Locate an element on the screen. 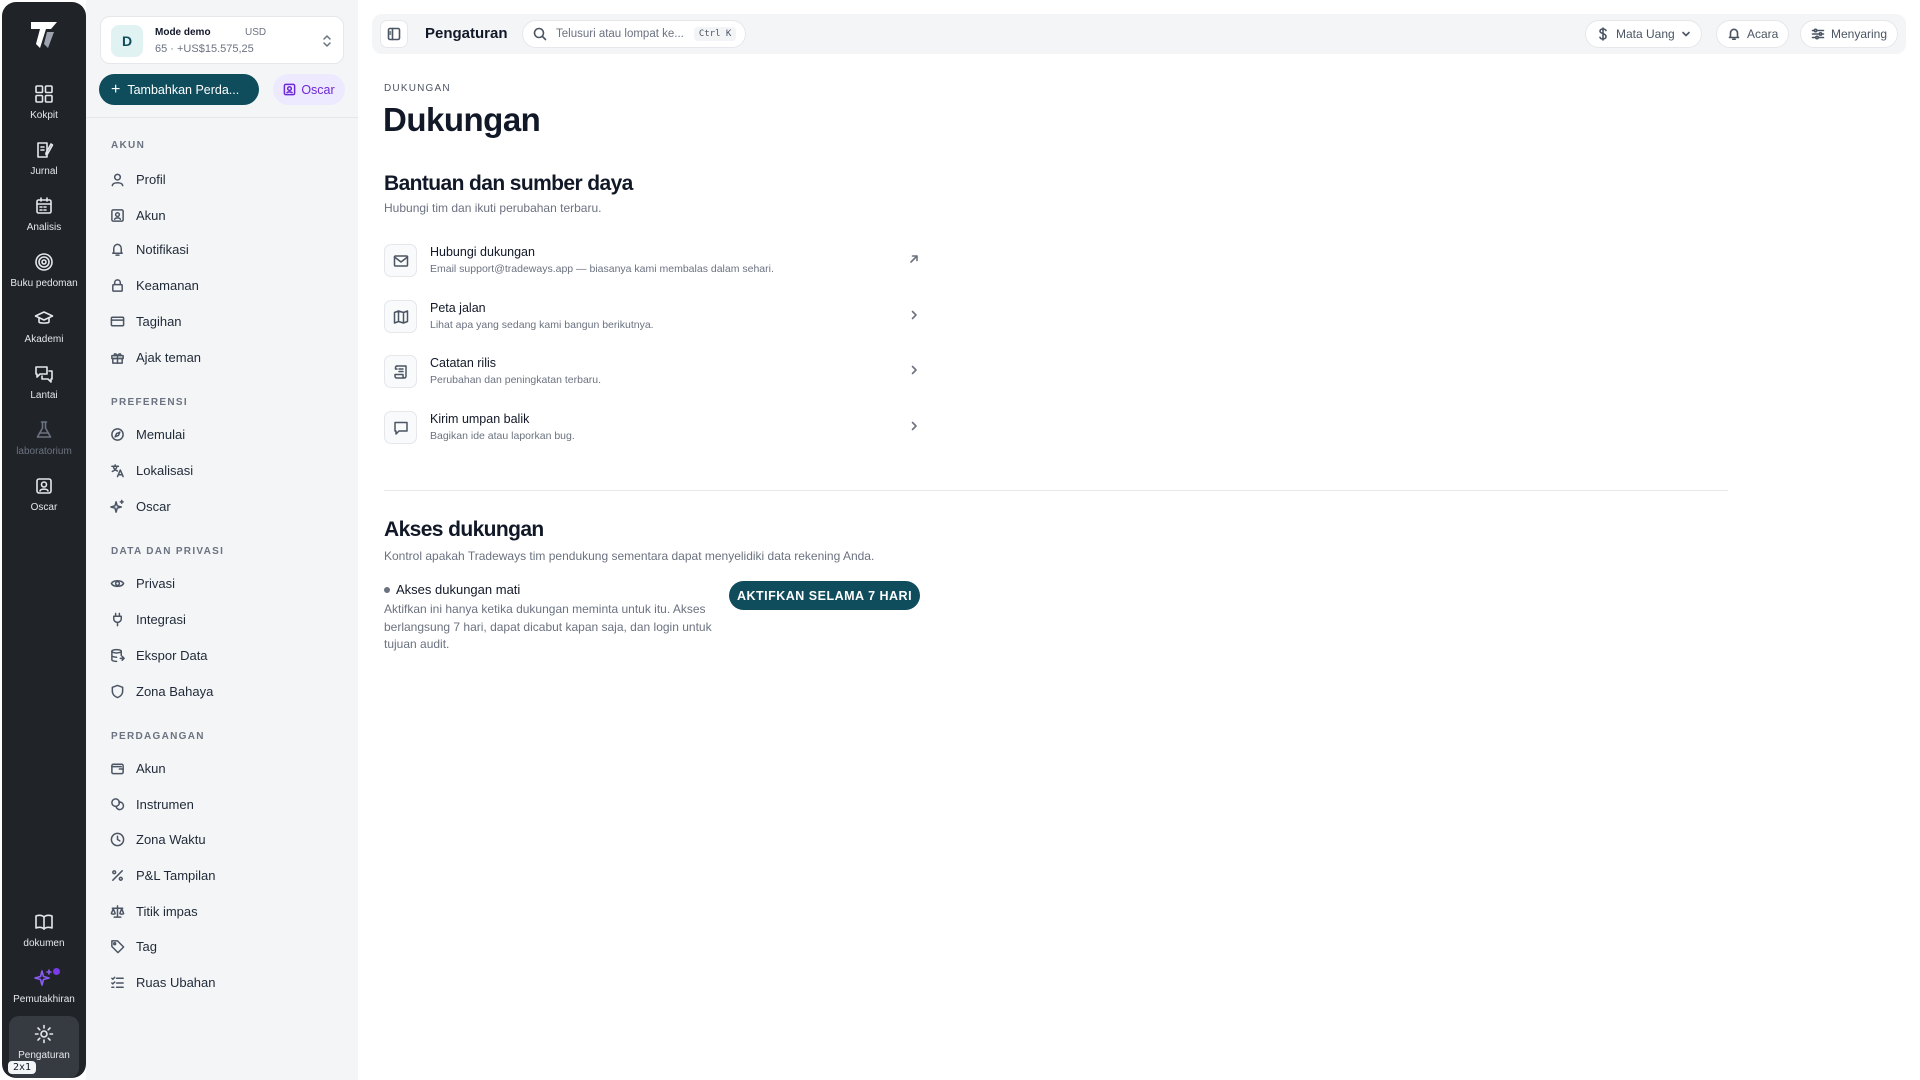 This screenshot has height=1080, width=1920. sidebar-item-zona-bahaya: Zona Bahaya is located at coordinates (226, 691).